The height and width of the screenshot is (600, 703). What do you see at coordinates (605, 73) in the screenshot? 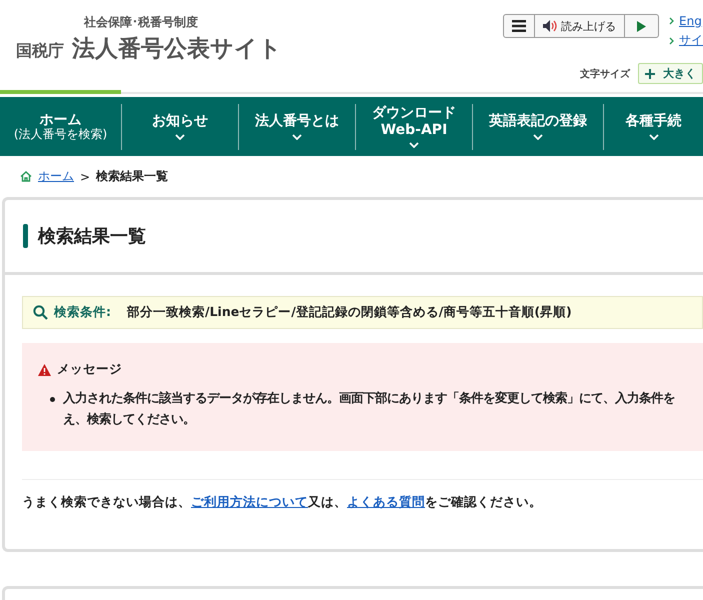
I see `font-size-label: 文字サイズ` at bounding box center [605, 73].